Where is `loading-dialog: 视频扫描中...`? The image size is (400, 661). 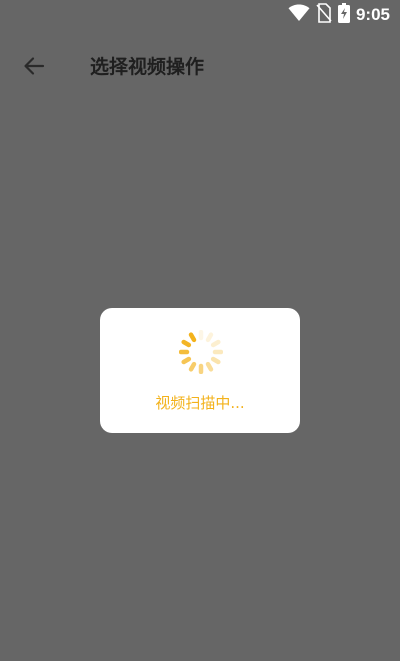 loading-dialog: 视频扫描中... is located at coordinates (200, 370).